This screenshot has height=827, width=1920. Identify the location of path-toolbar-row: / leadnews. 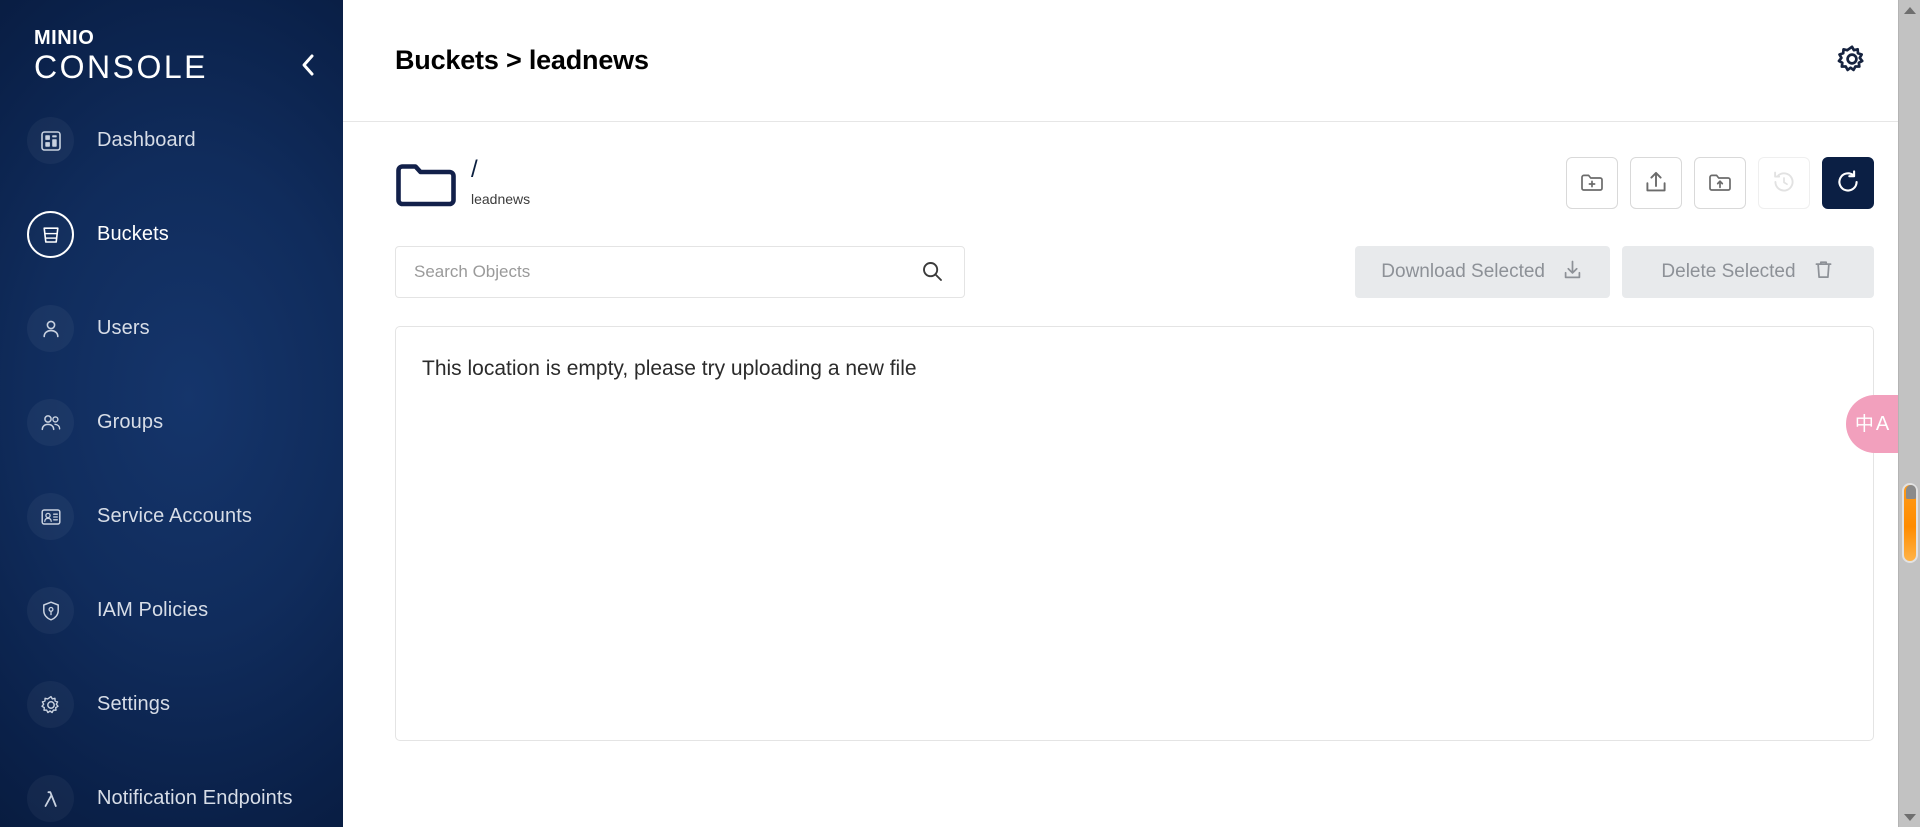
(1134, 188).